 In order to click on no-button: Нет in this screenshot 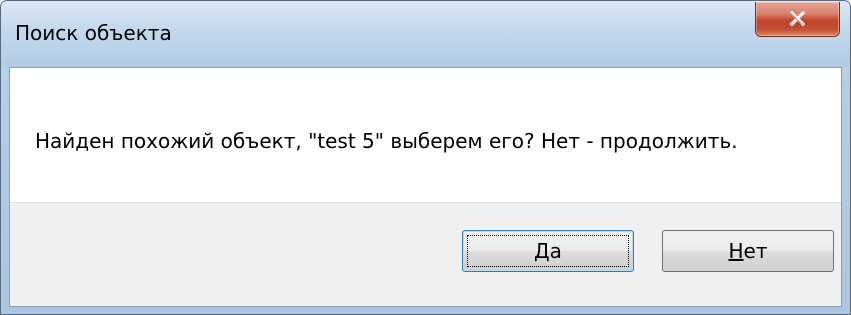, I will do `click(748, 251)`.